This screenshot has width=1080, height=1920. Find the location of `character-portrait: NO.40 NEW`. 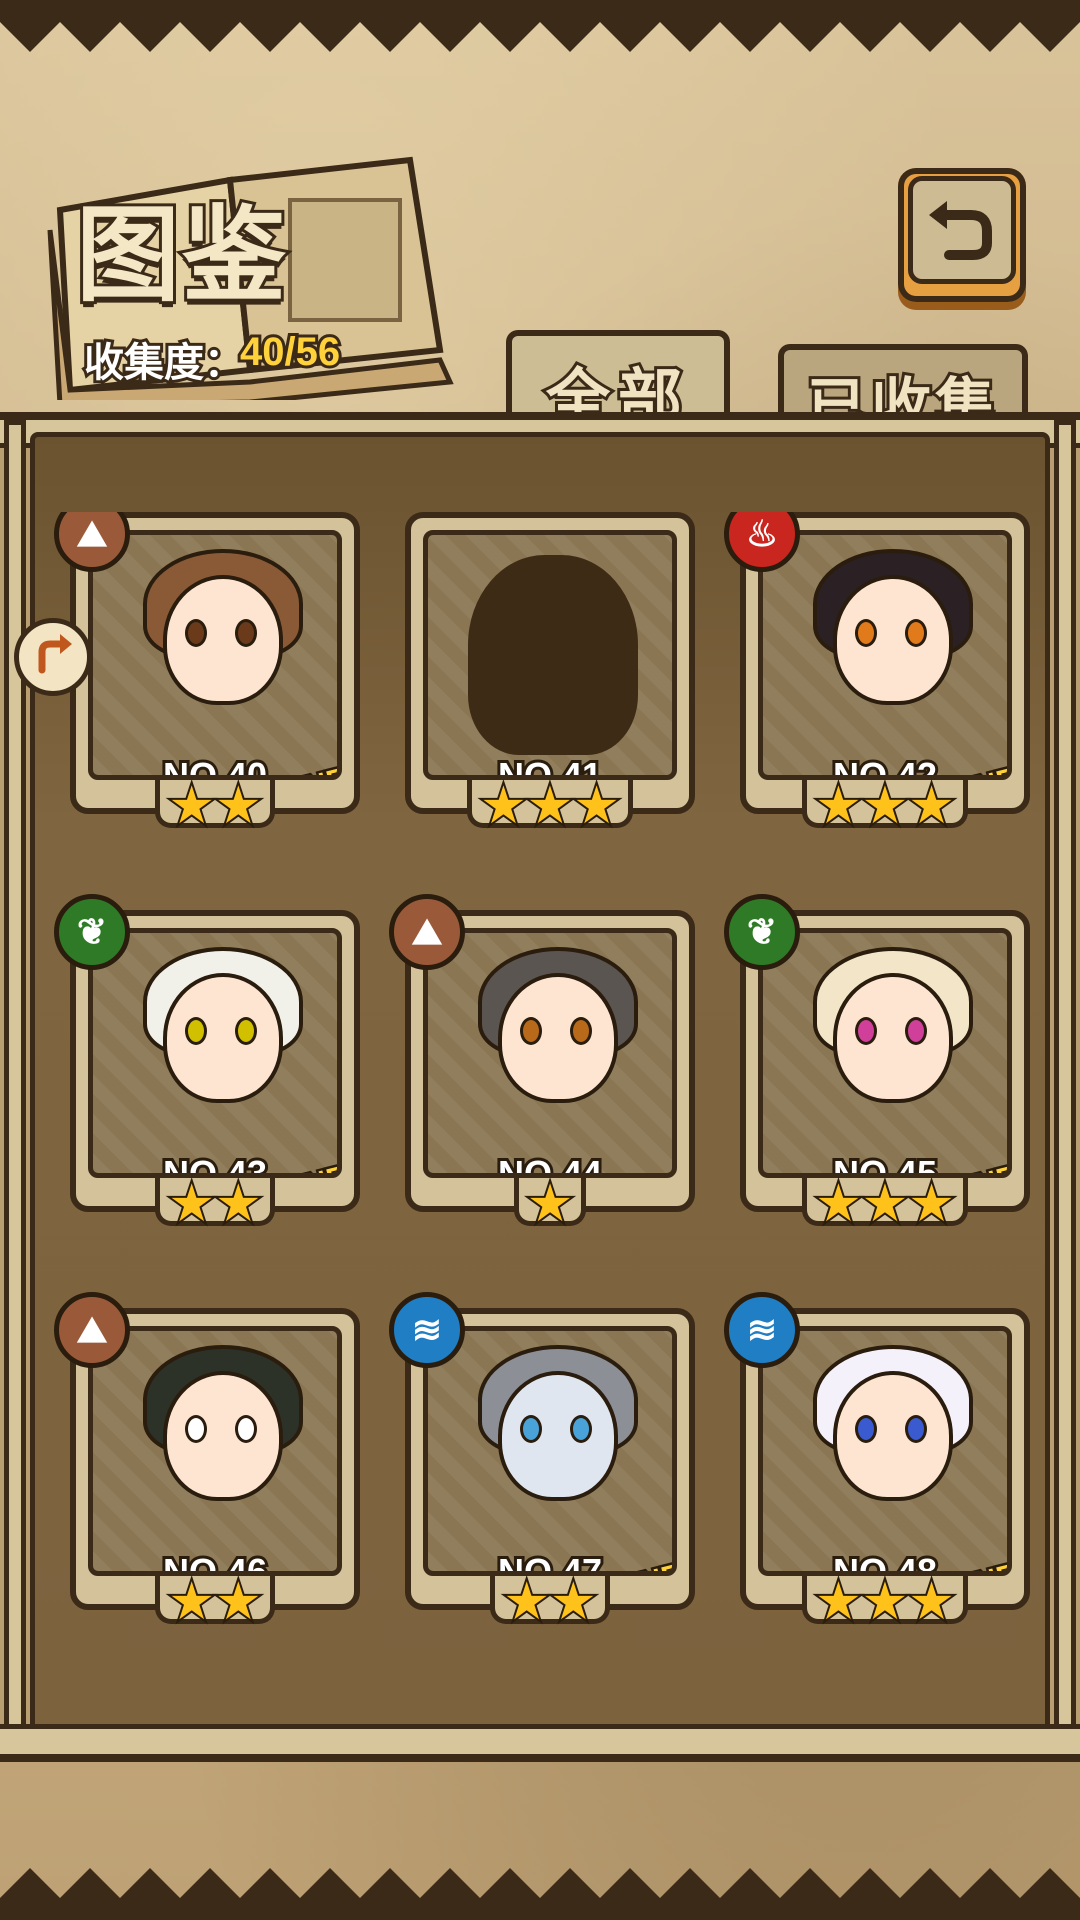

character-portrait: NO.40 NEW is located at coordinates (215, 655).